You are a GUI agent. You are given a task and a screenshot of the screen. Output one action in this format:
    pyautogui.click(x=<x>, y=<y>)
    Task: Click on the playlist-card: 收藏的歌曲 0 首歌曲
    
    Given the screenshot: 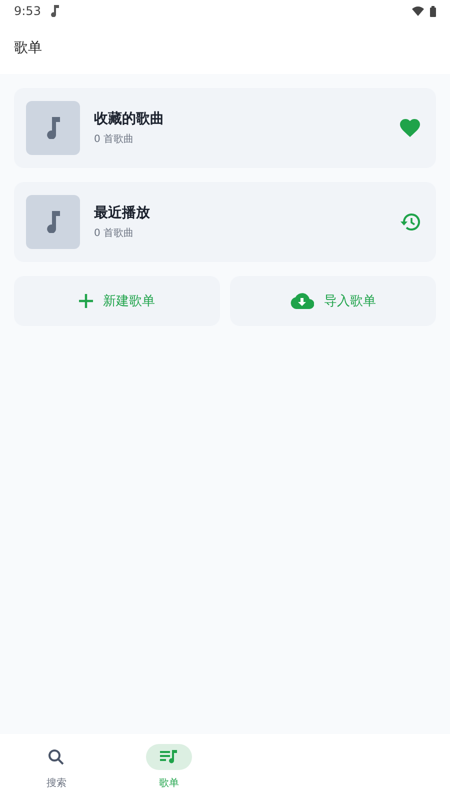 What is the action you would take?
    pyautogui.click(x=225, y=128)
    